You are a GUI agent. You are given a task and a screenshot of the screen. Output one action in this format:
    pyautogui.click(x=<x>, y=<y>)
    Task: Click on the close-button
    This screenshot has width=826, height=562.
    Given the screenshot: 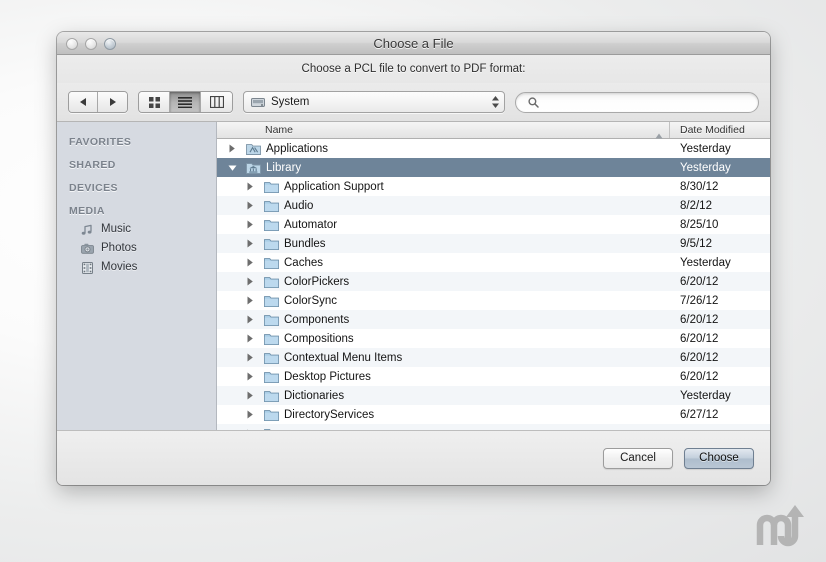 What is the action you would take?
    pyautogui.click(x=72, y=44)
    